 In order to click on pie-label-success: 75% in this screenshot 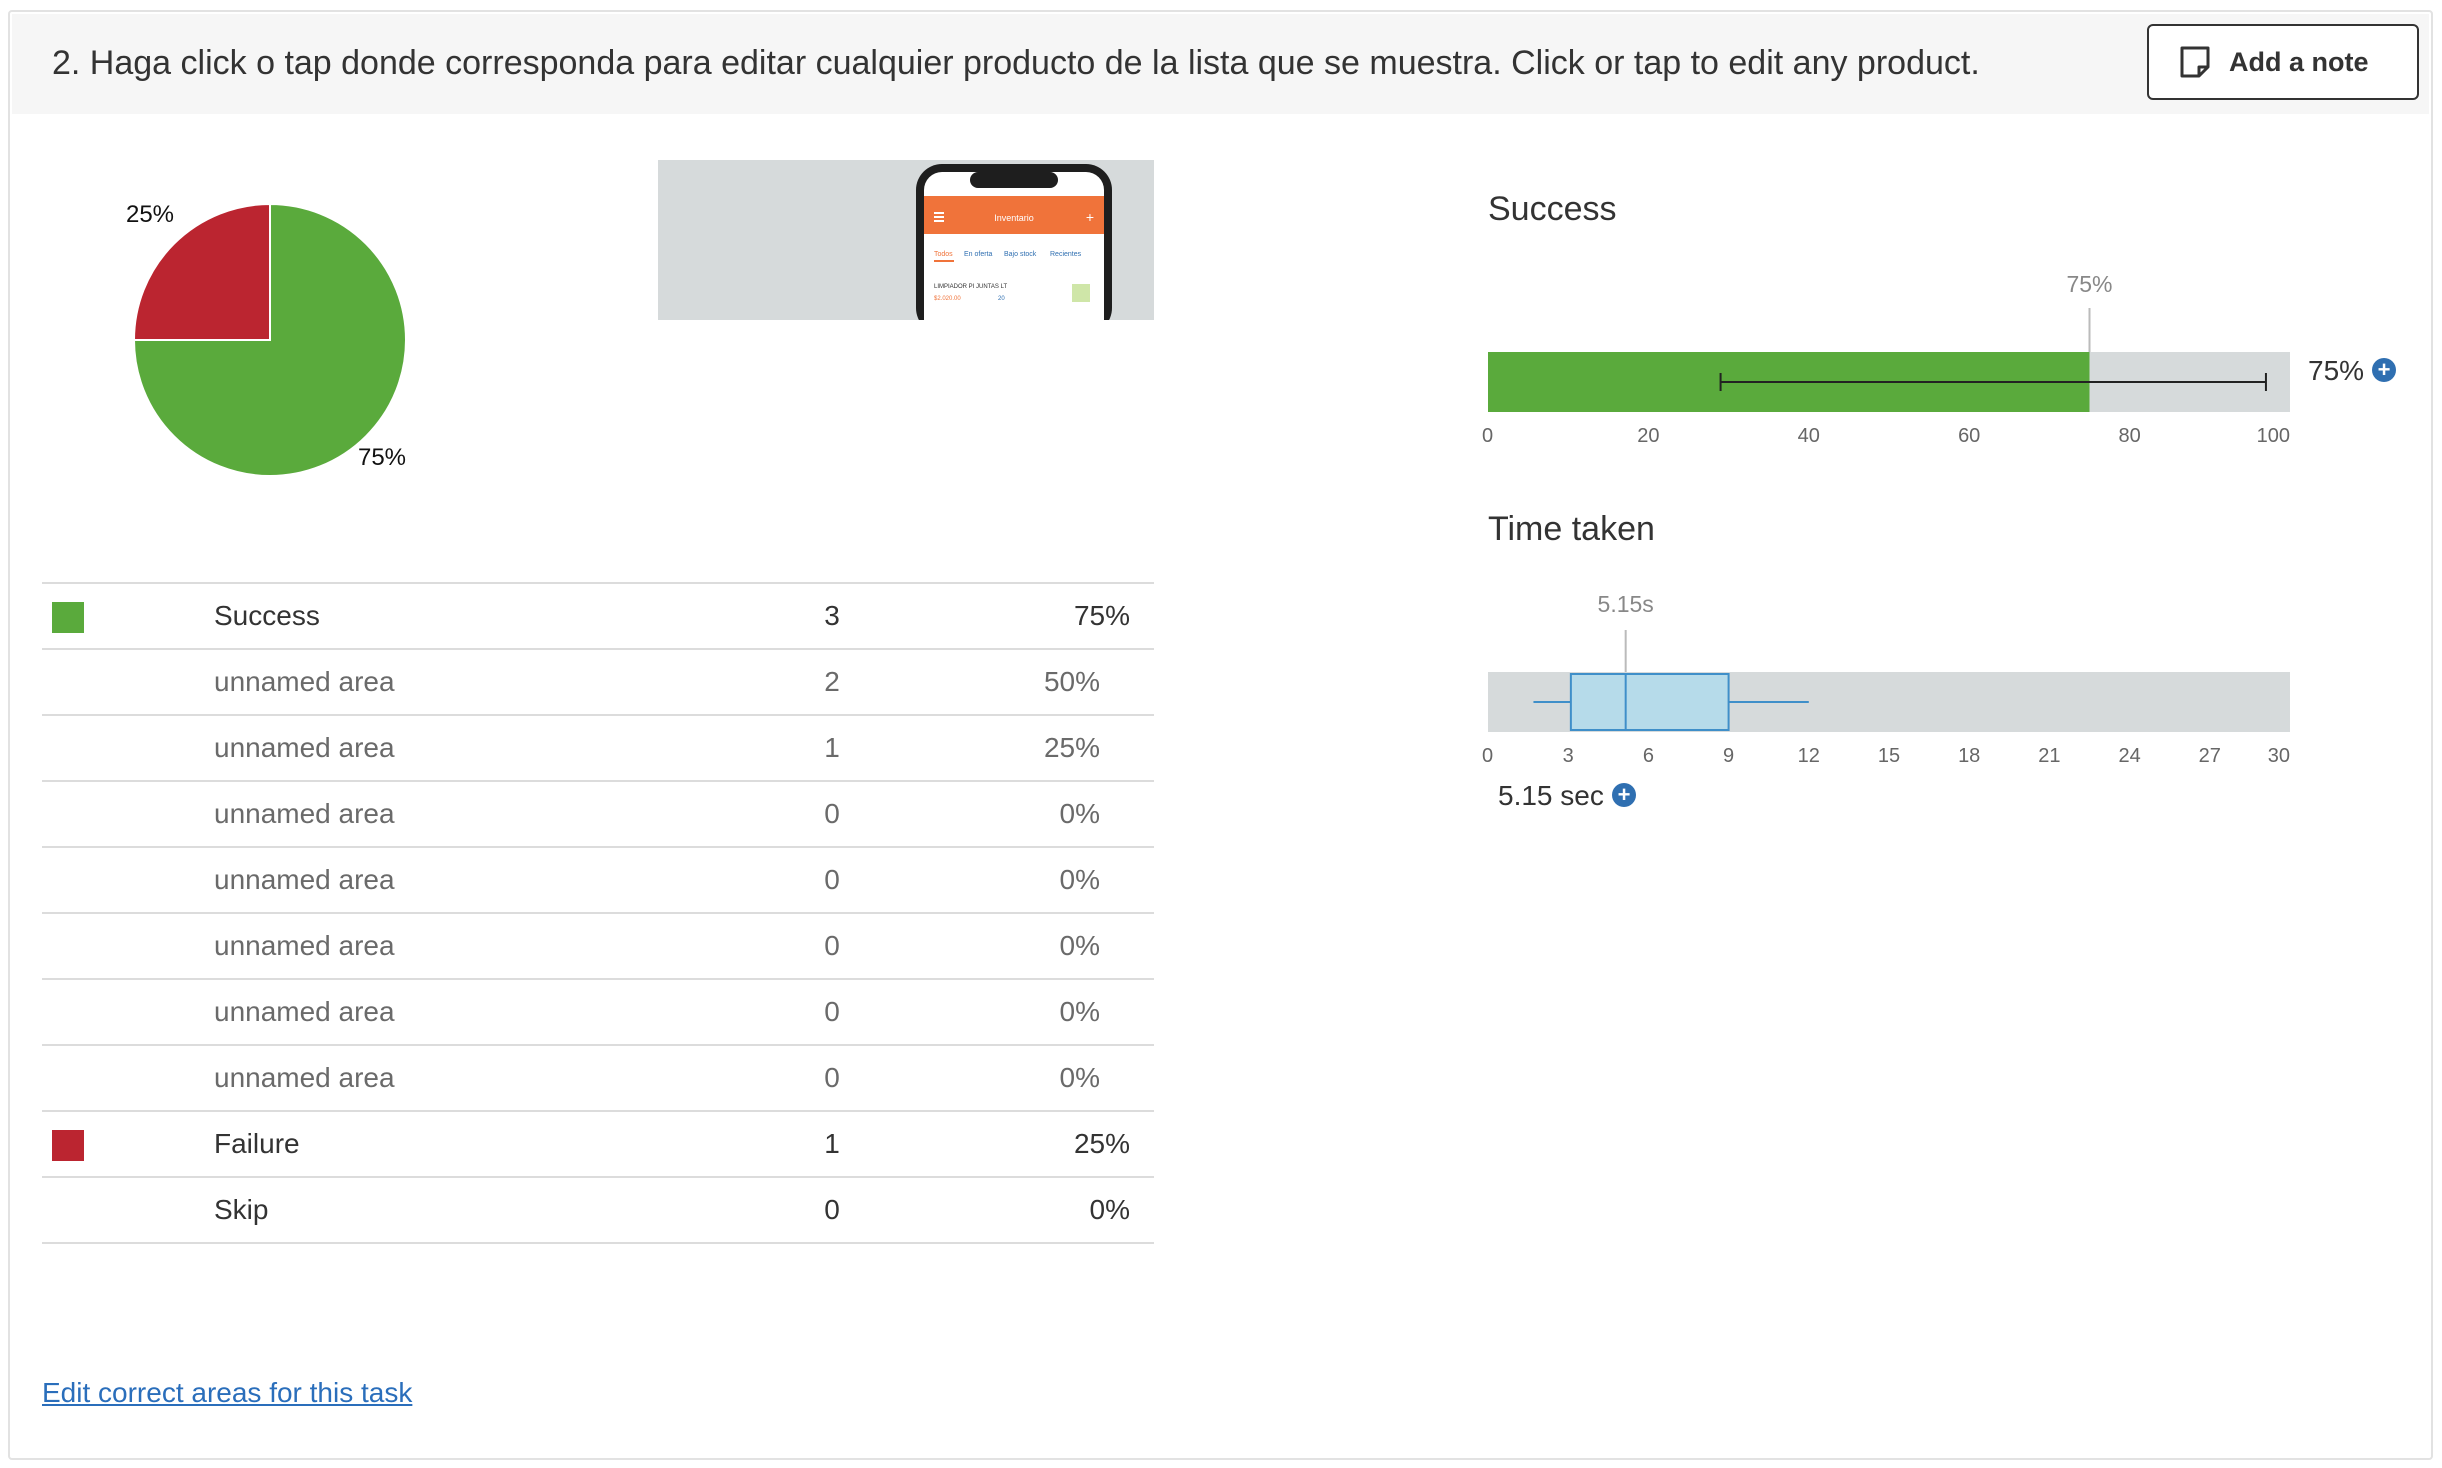, I will do `click(382, 457)`.